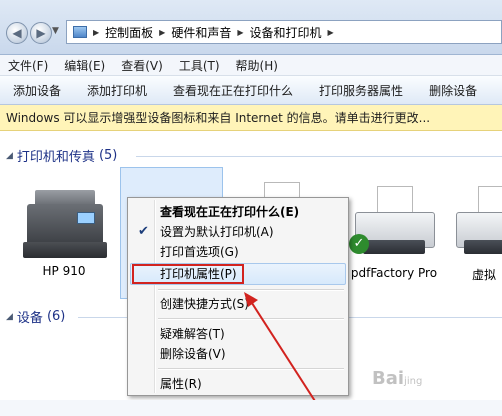 The height and width of the screenshot is (416, 502). What do you see at coordinates (230, 212) in the screenshot?
I see `menu-item-label: 查看现在正在打印什么(E)` at bounding box center [230, 212].